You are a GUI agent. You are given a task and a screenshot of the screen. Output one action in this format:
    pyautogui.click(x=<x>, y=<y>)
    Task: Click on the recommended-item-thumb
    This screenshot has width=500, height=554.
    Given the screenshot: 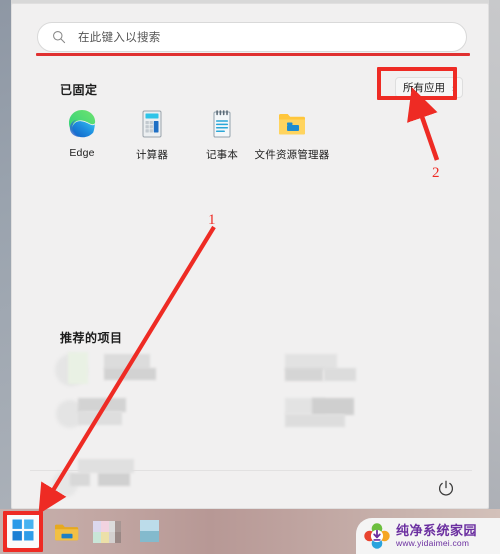 What is the action you would take?
    pyautogui.click(x=78, y=368)
    